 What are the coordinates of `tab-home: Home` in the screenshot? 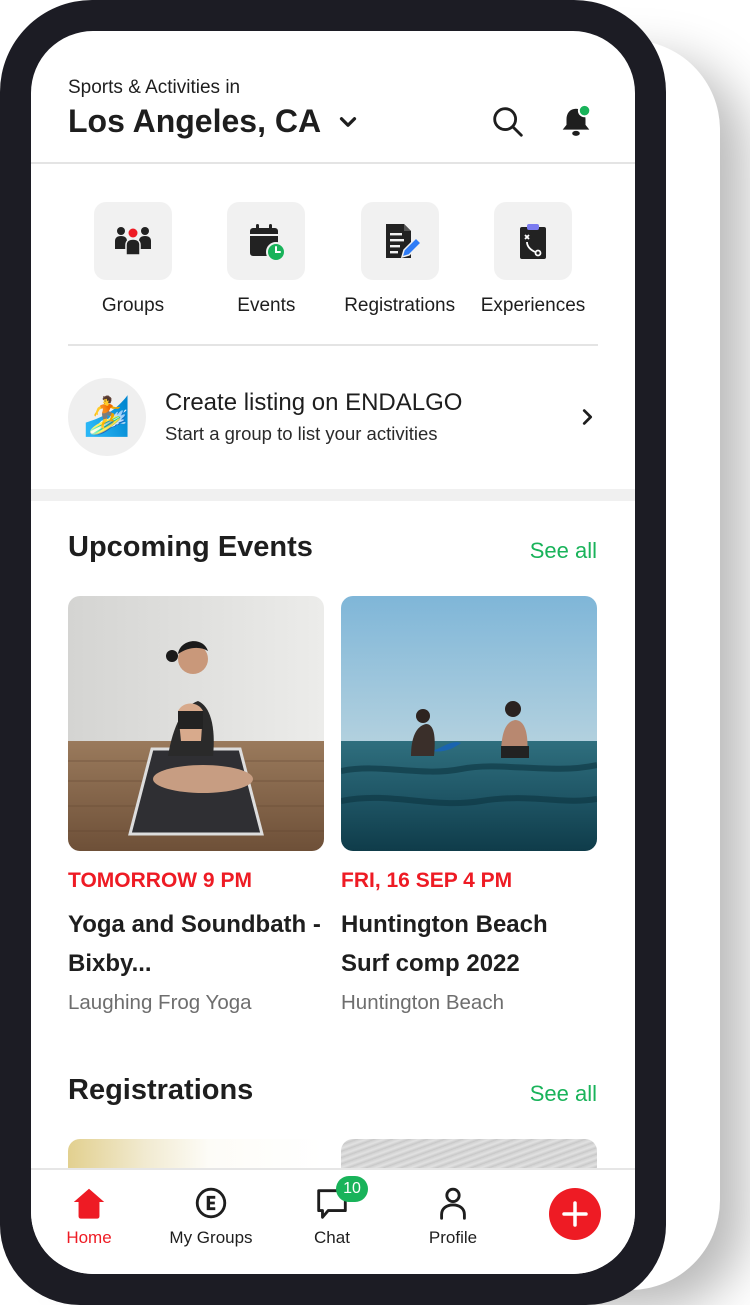 It's located at (89, 1216).